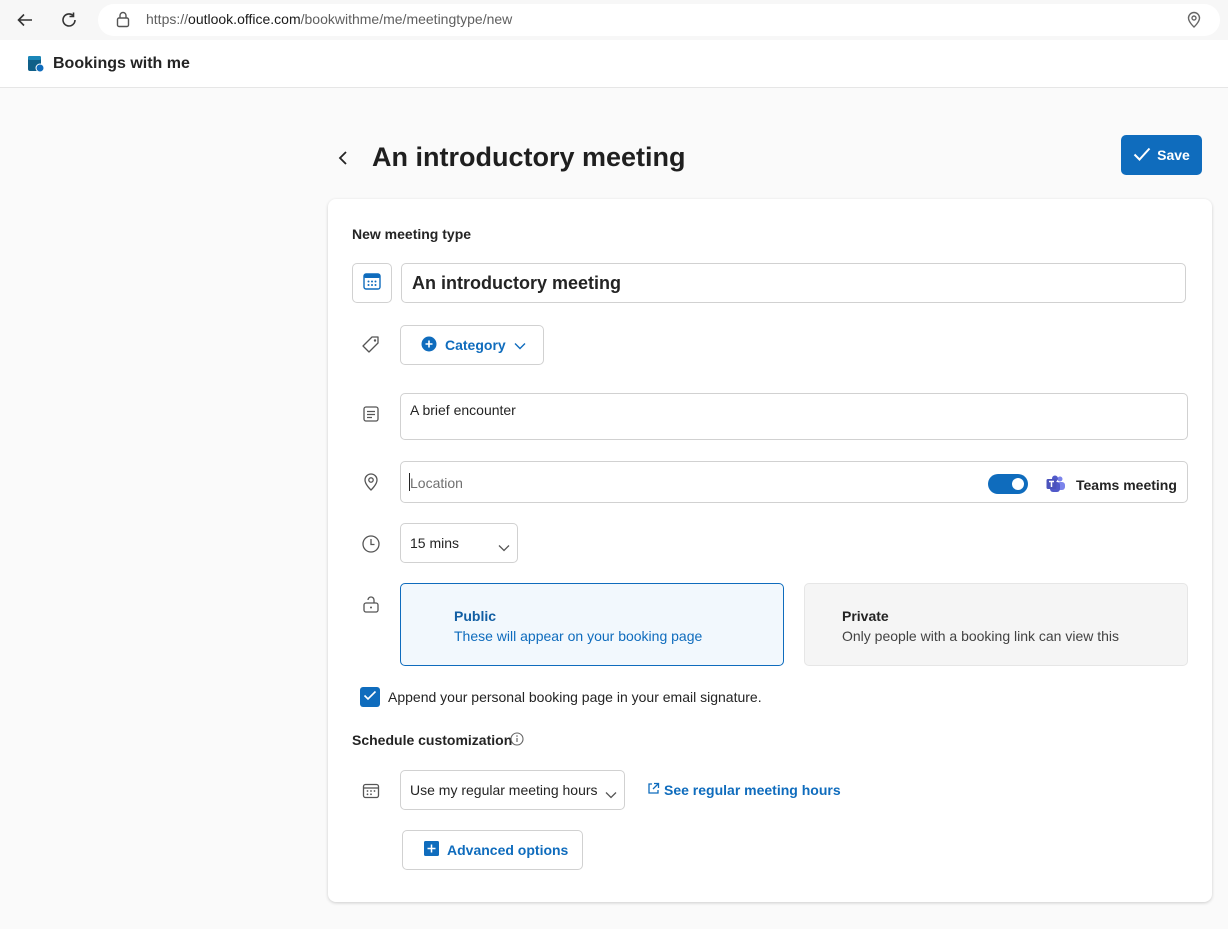 Image resolution: width=1228 pixels, height=929 pixels. Describe the element at coordinates (1126, 485) in the screenshot. I see `teams-meeting-label: Teams meeting` at that location.